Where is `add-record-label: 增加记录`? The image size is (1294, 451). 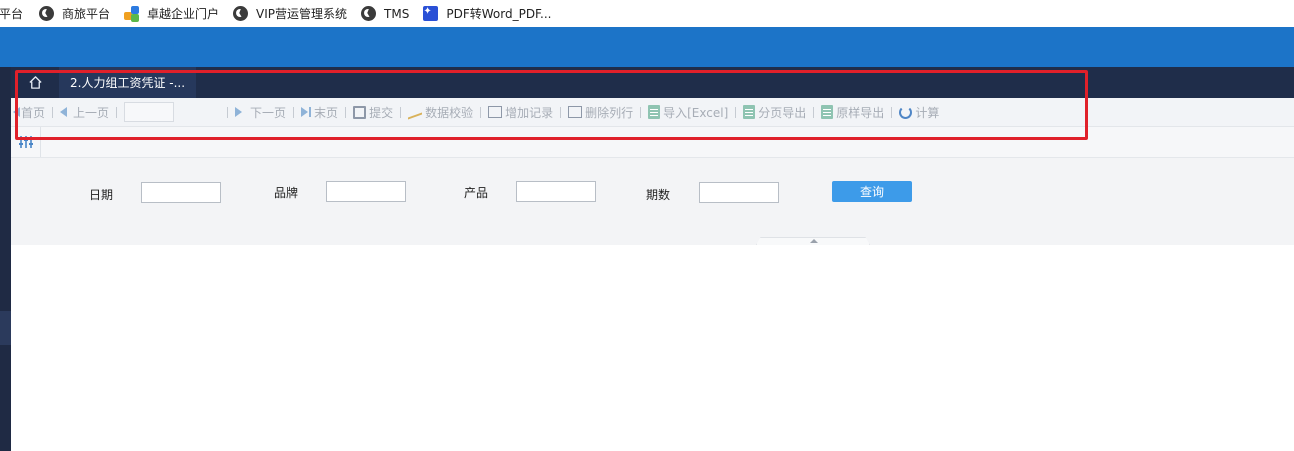
add-record-label: 增加记录 is located at coordinates (529, 112).